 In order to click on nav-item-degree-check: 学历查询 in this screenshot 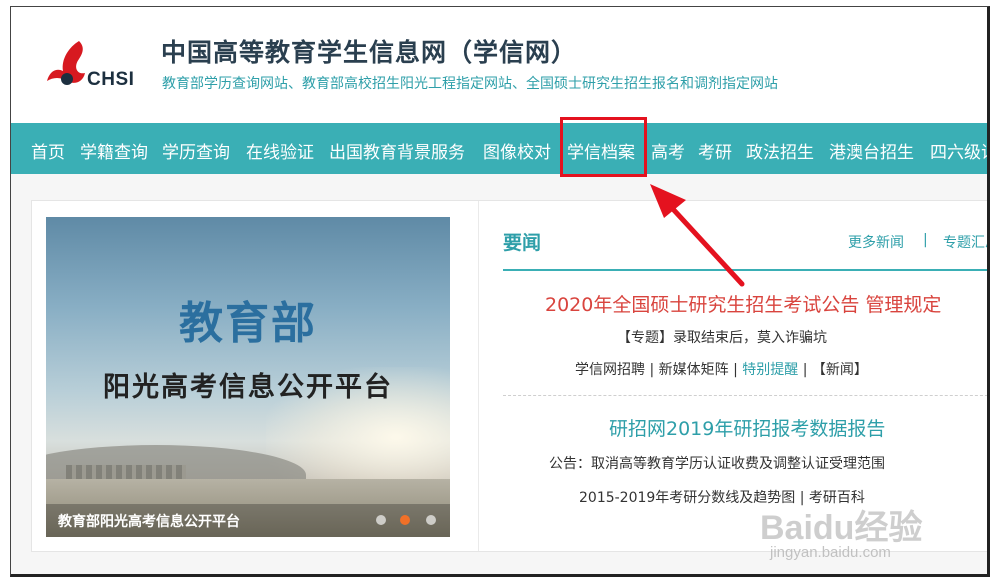, I will do `click(196, 150)`.